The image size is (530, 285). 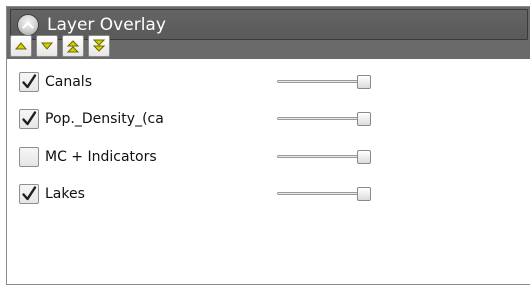 I want to click on collapse-button, so click(x=28, y=25).